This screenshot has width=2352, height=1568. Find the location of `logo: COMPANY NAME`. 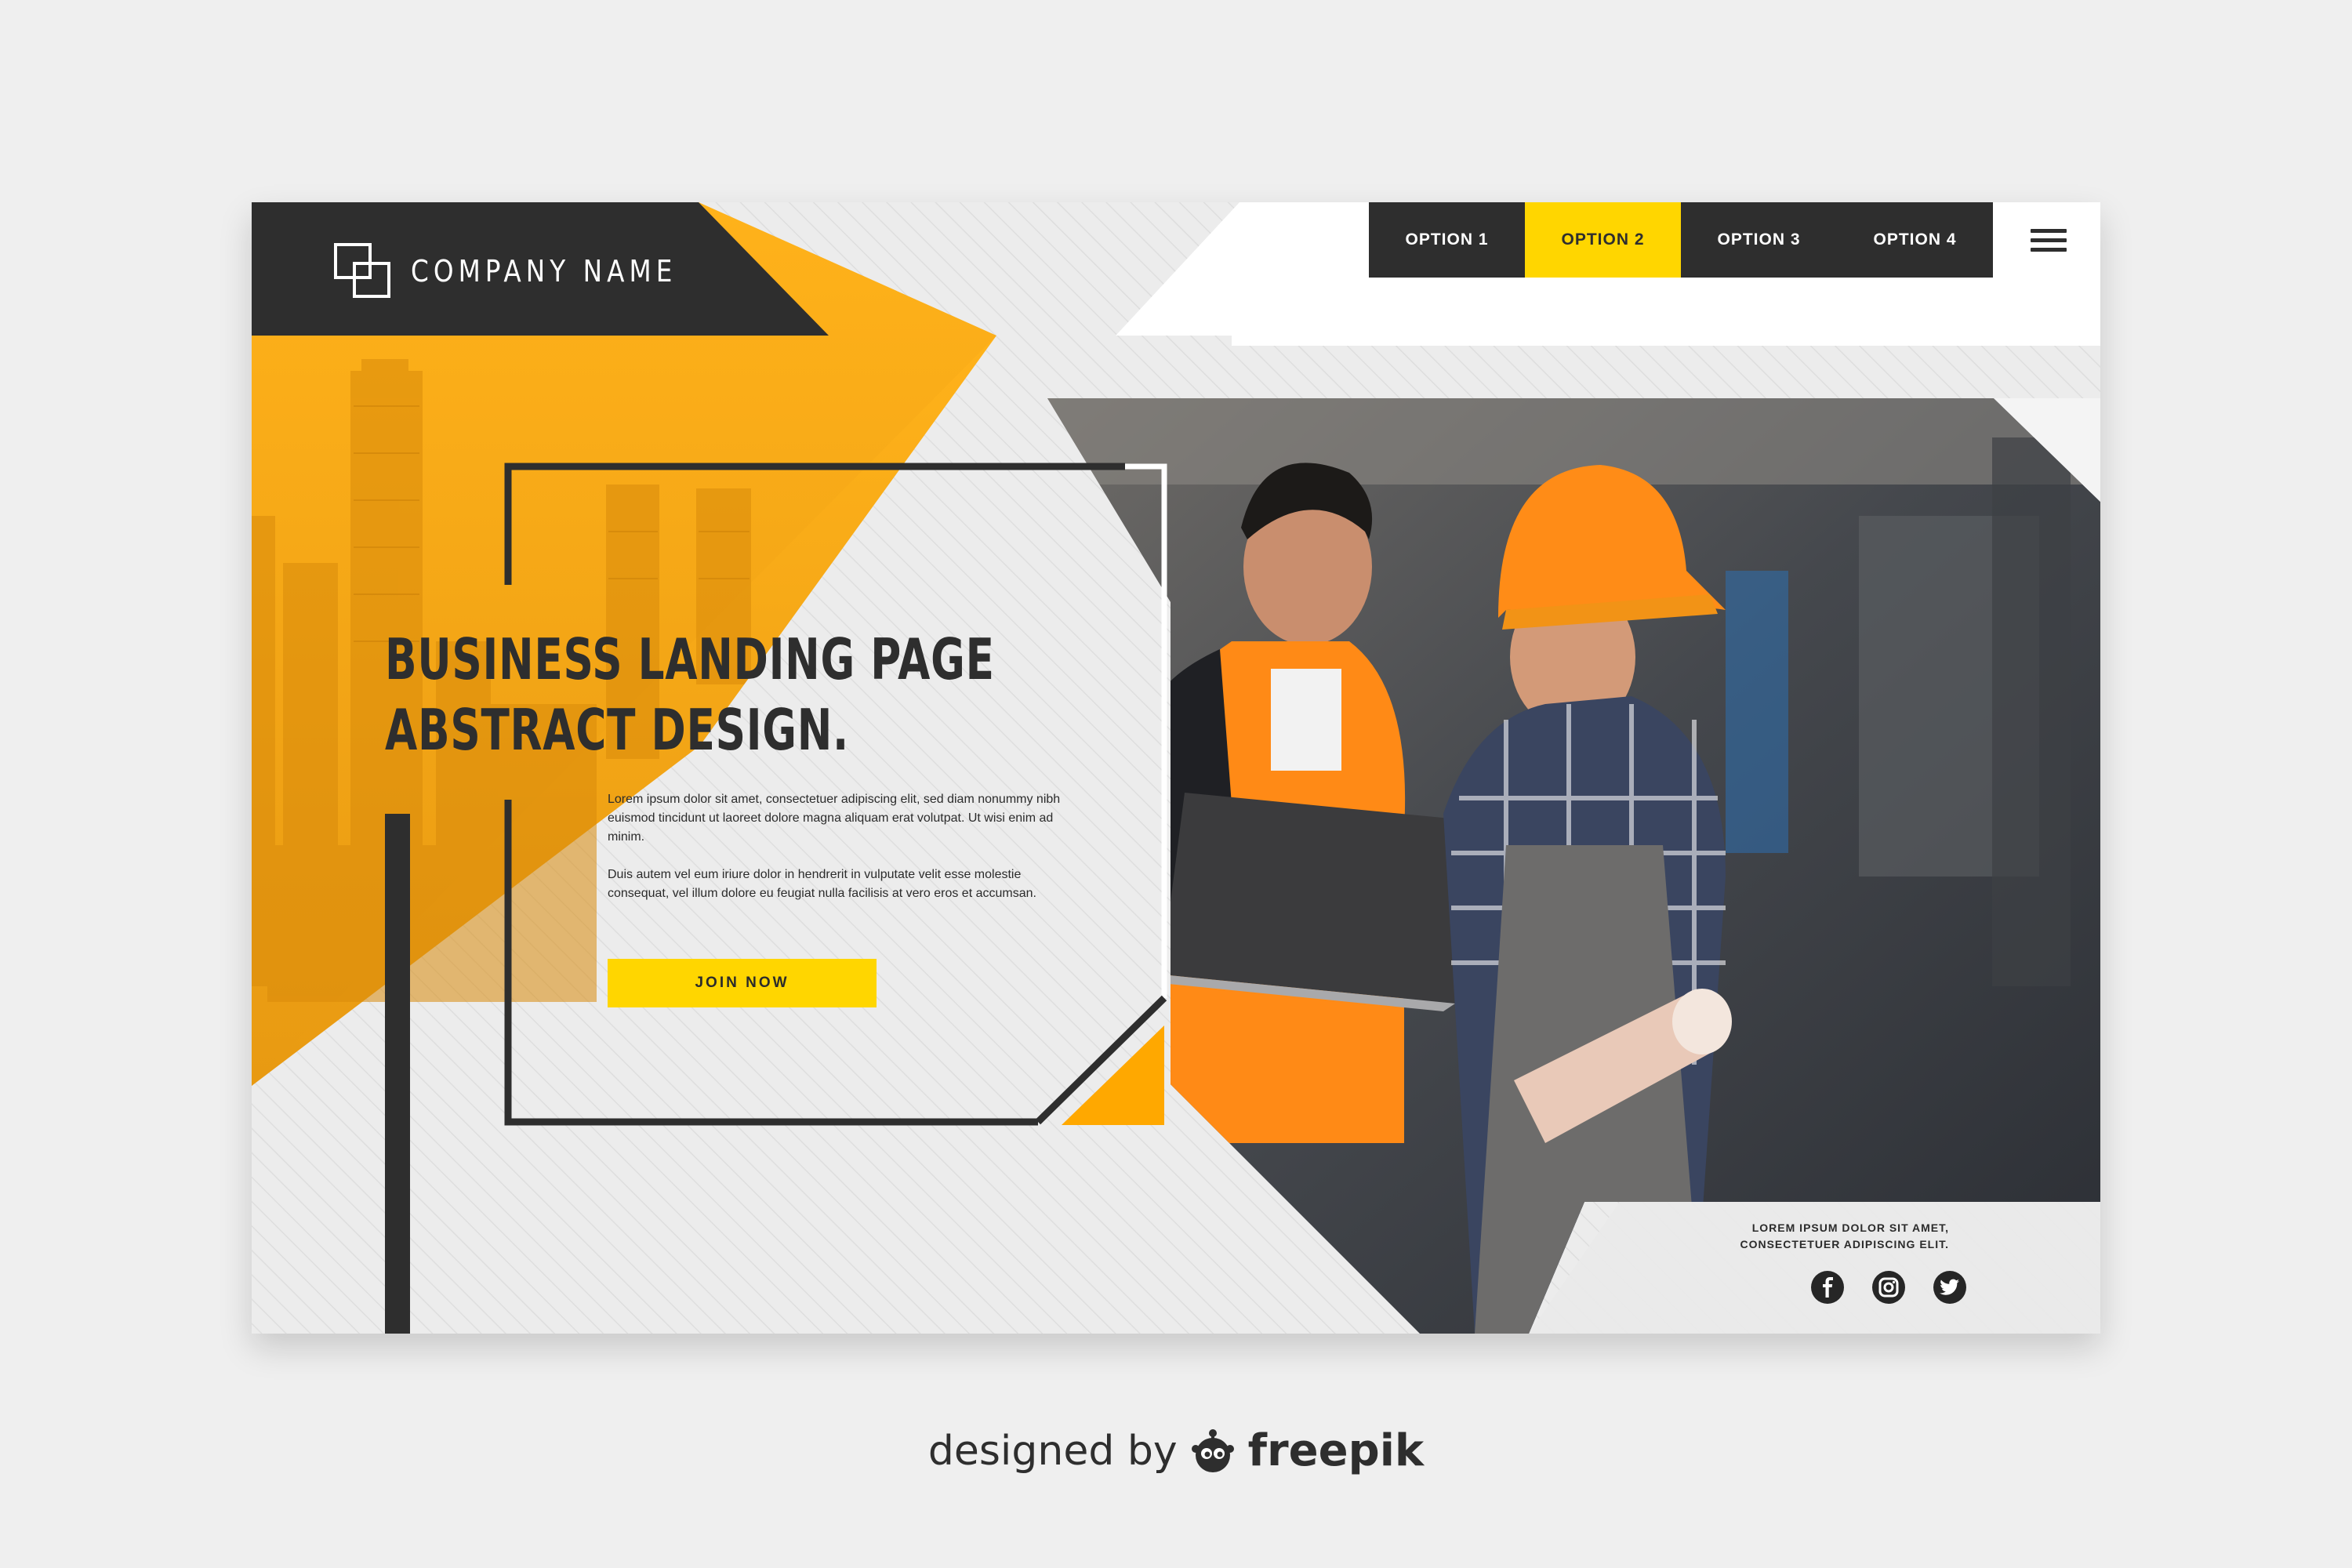

logo: COMPANY NAME is located at coordinates (527, 271).